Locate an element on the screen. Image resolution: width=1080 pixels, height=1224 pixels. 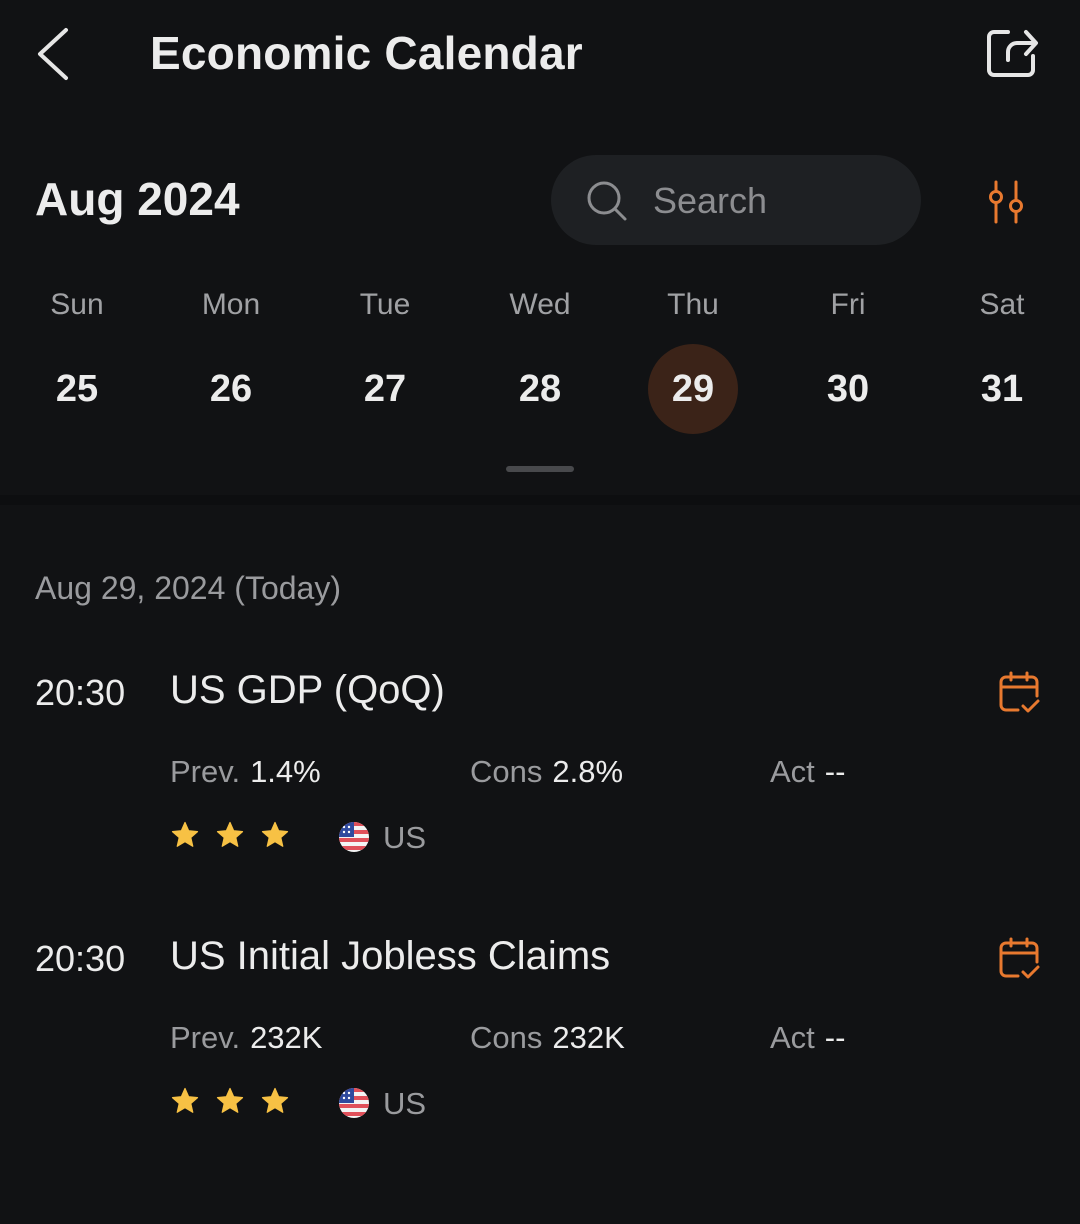
previous-value: Prev. 1.4% is located at coordinates (245, 772).